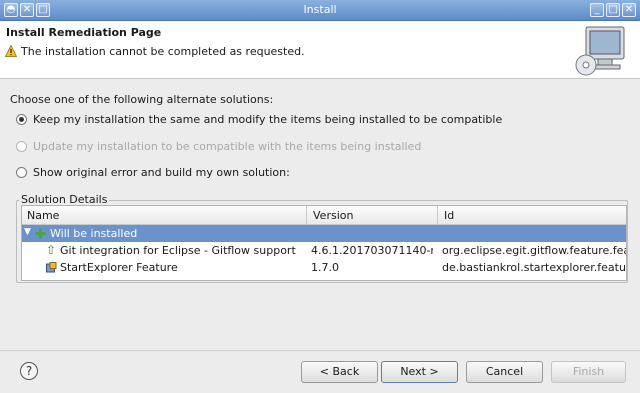 The width and height of the screenshot is (640, 393). Describe the element at coordinates (629, 10) in the screenshot. I see `window-close-right-icon: ✕` at that location.